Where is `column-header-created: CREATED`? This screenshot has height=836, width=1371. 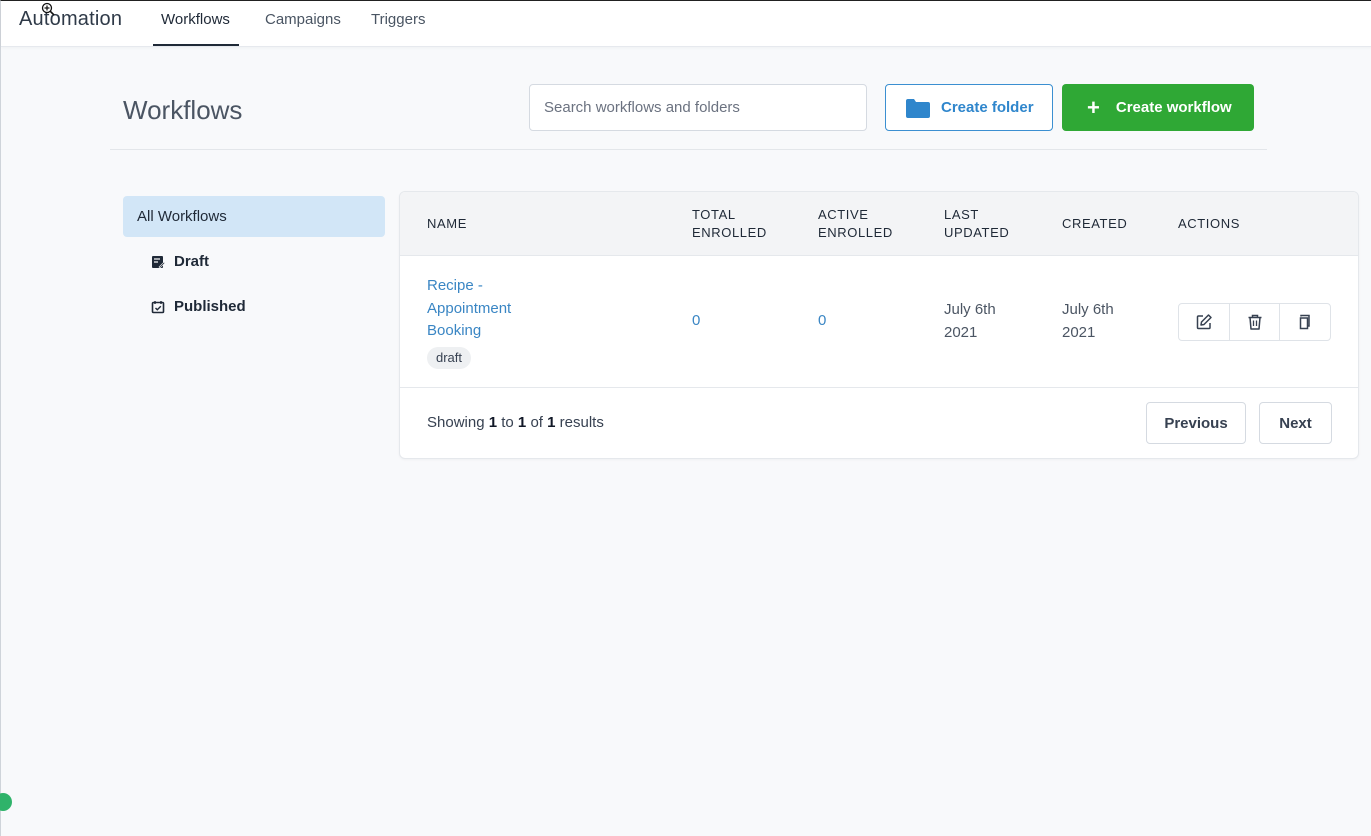
column-header-created: CREATED is located at coordinates (1095, 223).